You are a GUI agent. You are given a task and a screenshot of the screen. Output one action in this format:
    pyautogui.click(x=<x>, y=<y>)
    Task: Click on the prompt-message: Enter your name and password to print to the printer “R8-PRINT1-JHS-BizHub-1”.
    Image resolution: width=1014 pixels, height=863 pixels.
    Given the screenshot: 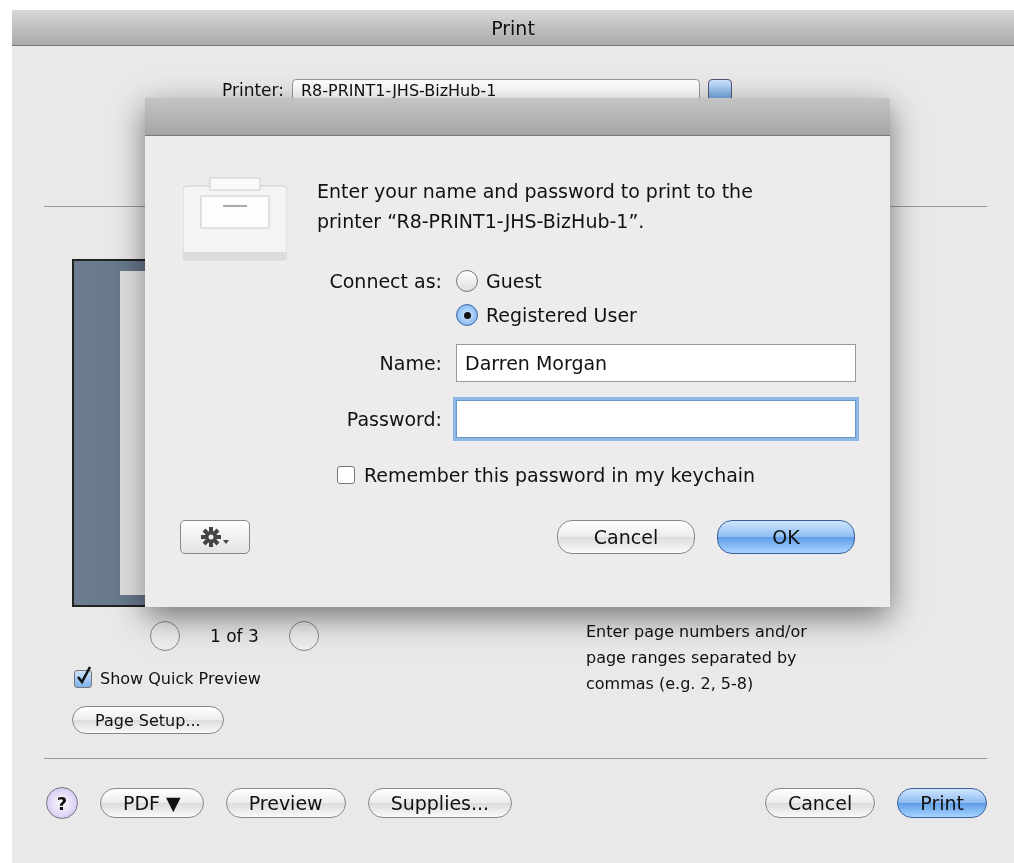 What is the action you would take?
    pyautogui.click(x=535, y=206)
    